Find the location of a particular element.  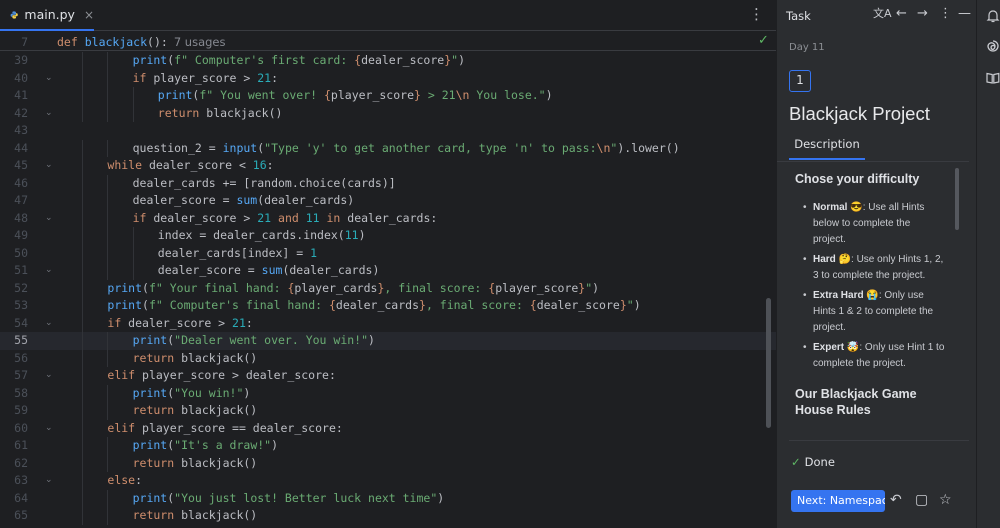

code-line: 50 dealer_cards[index] = 1 is located at coordinates (388, 253).